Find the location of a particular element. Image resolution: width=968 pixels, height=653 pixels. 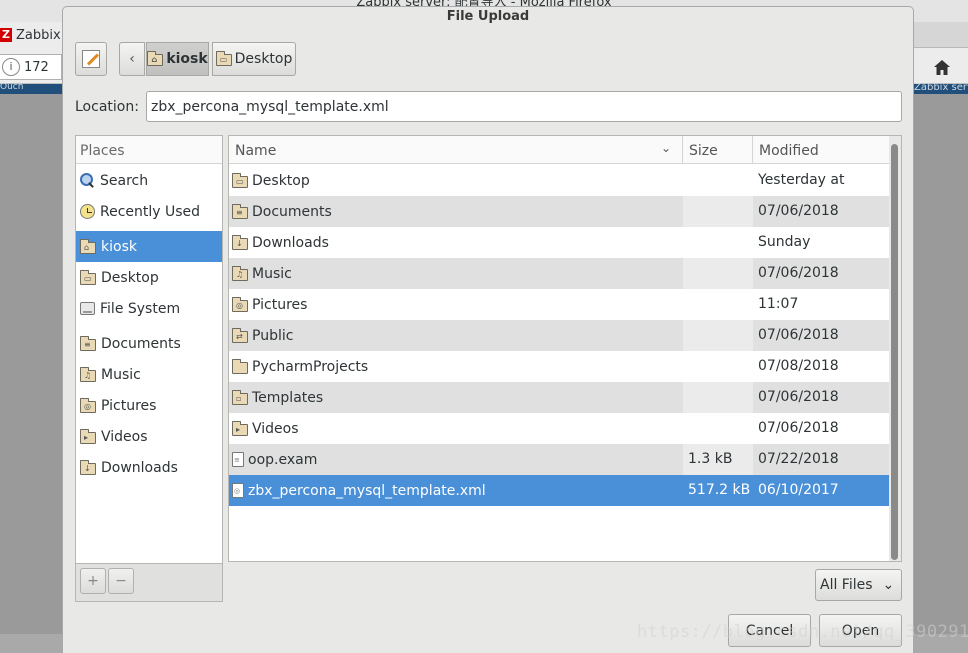

drive-icon is located at coordinates (87, 308).